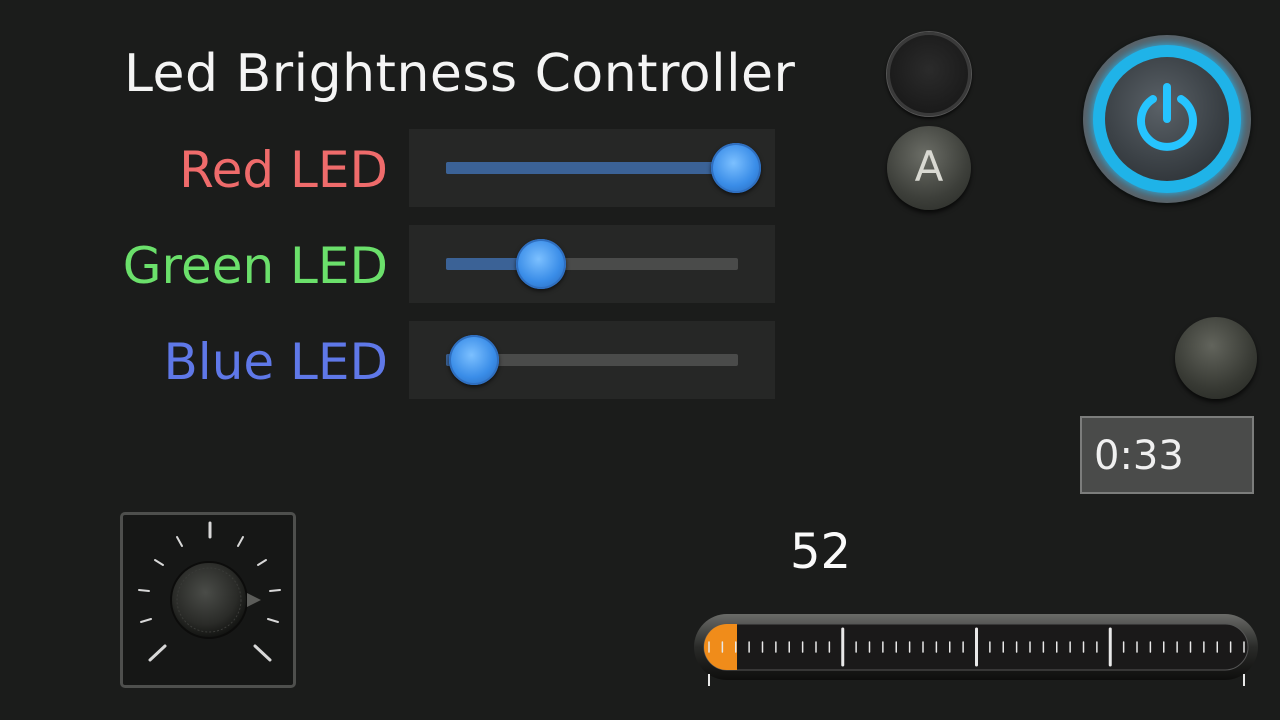 Image resolution: width=1280 pixels, height=720 pixels. Describe the element at coordinates (255, 266) in the screenshot. I see `green-led-label: Green LED` at that location.